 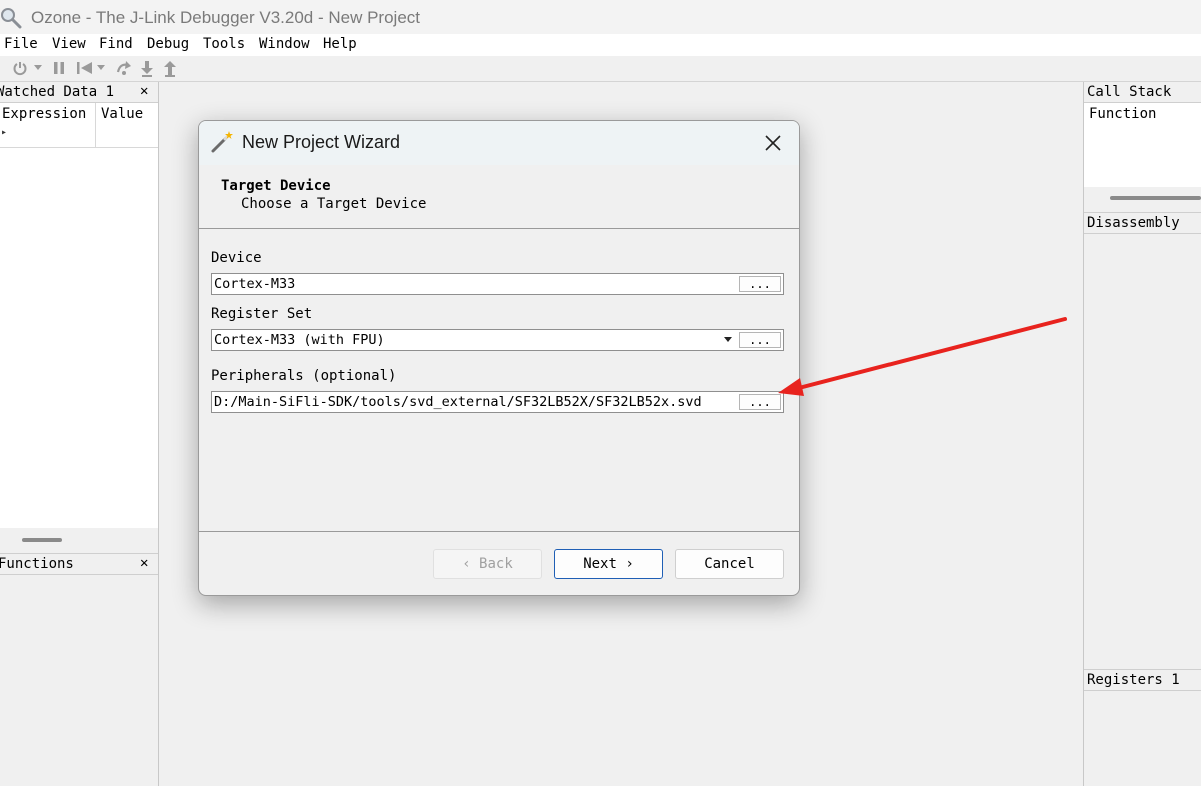 What do you see at coordinates (321, 142) in the screenshot?
I see `dialog-title: New Project Wizard` at bounding box center [321, 142].